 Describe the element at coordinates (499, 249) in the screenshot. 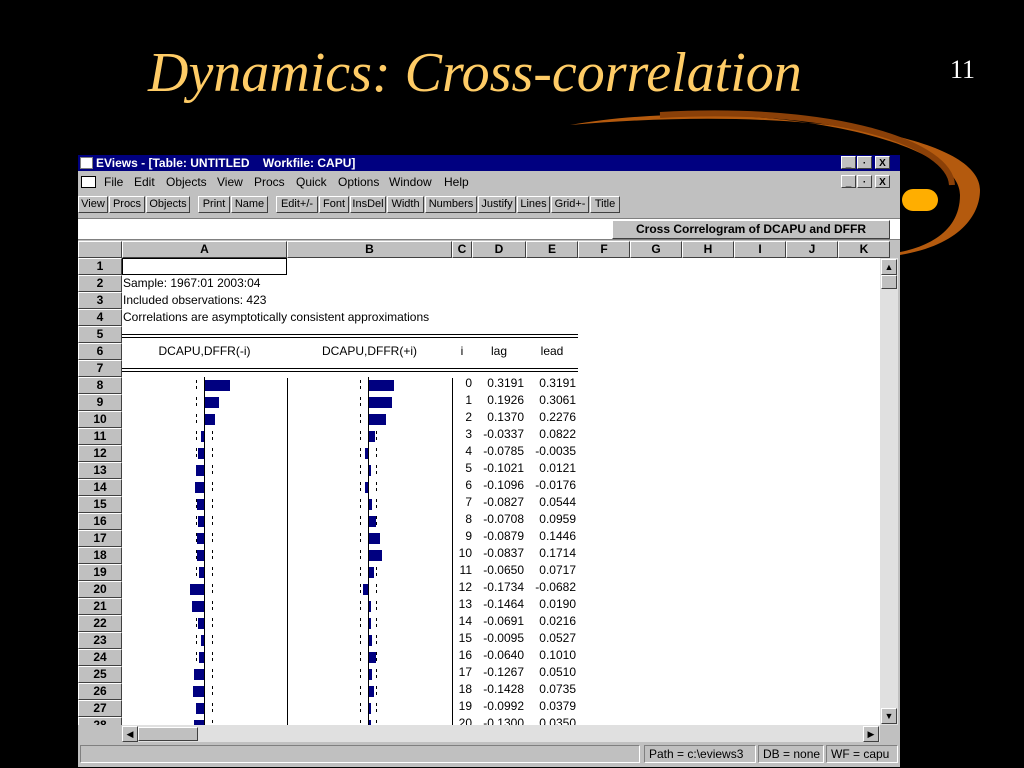

I see `column-header-d: D` at that location.